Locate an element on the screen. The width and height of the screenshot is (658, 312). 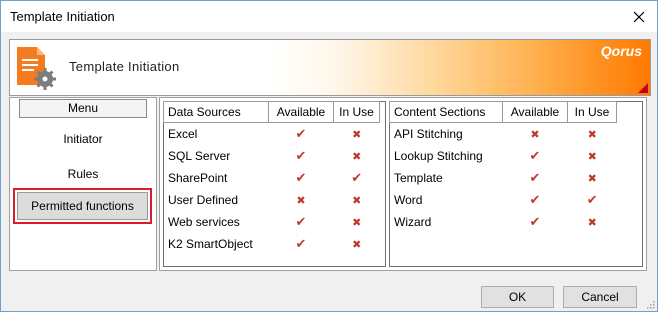
corner-triangle-icon is located at coordinates (643, 88).